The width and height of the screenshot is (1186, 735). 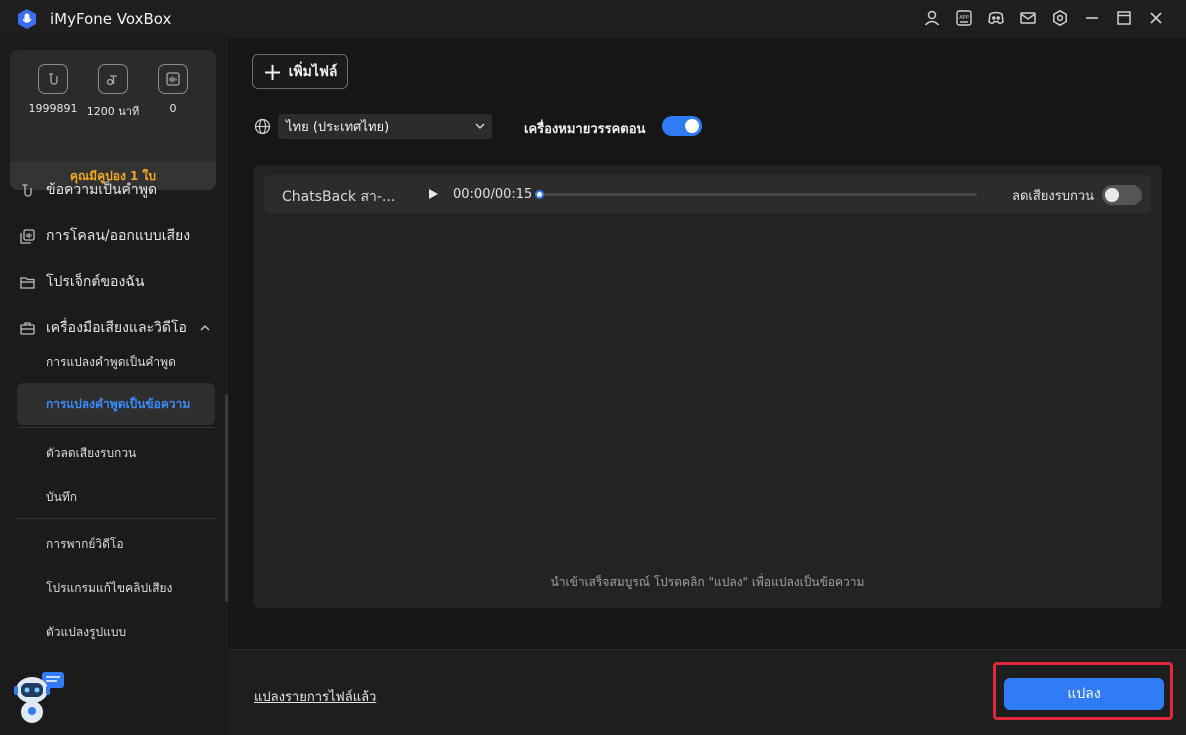 What do you see at coordinates (1122, 195) in the screenshot?
I see `noise-reduction-toggle` at bounding box center [1122, 195].